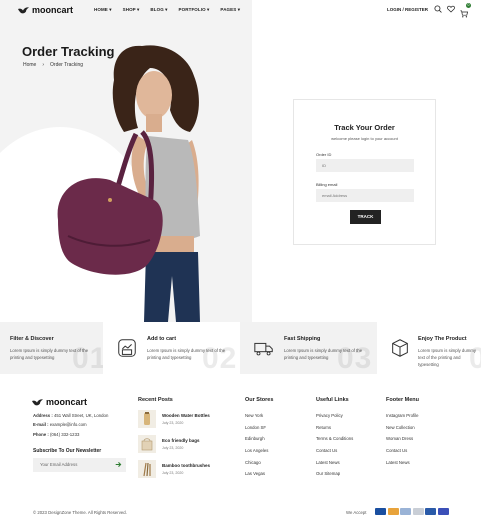  I want to click on arrow-right-icon, so click(118, 464).